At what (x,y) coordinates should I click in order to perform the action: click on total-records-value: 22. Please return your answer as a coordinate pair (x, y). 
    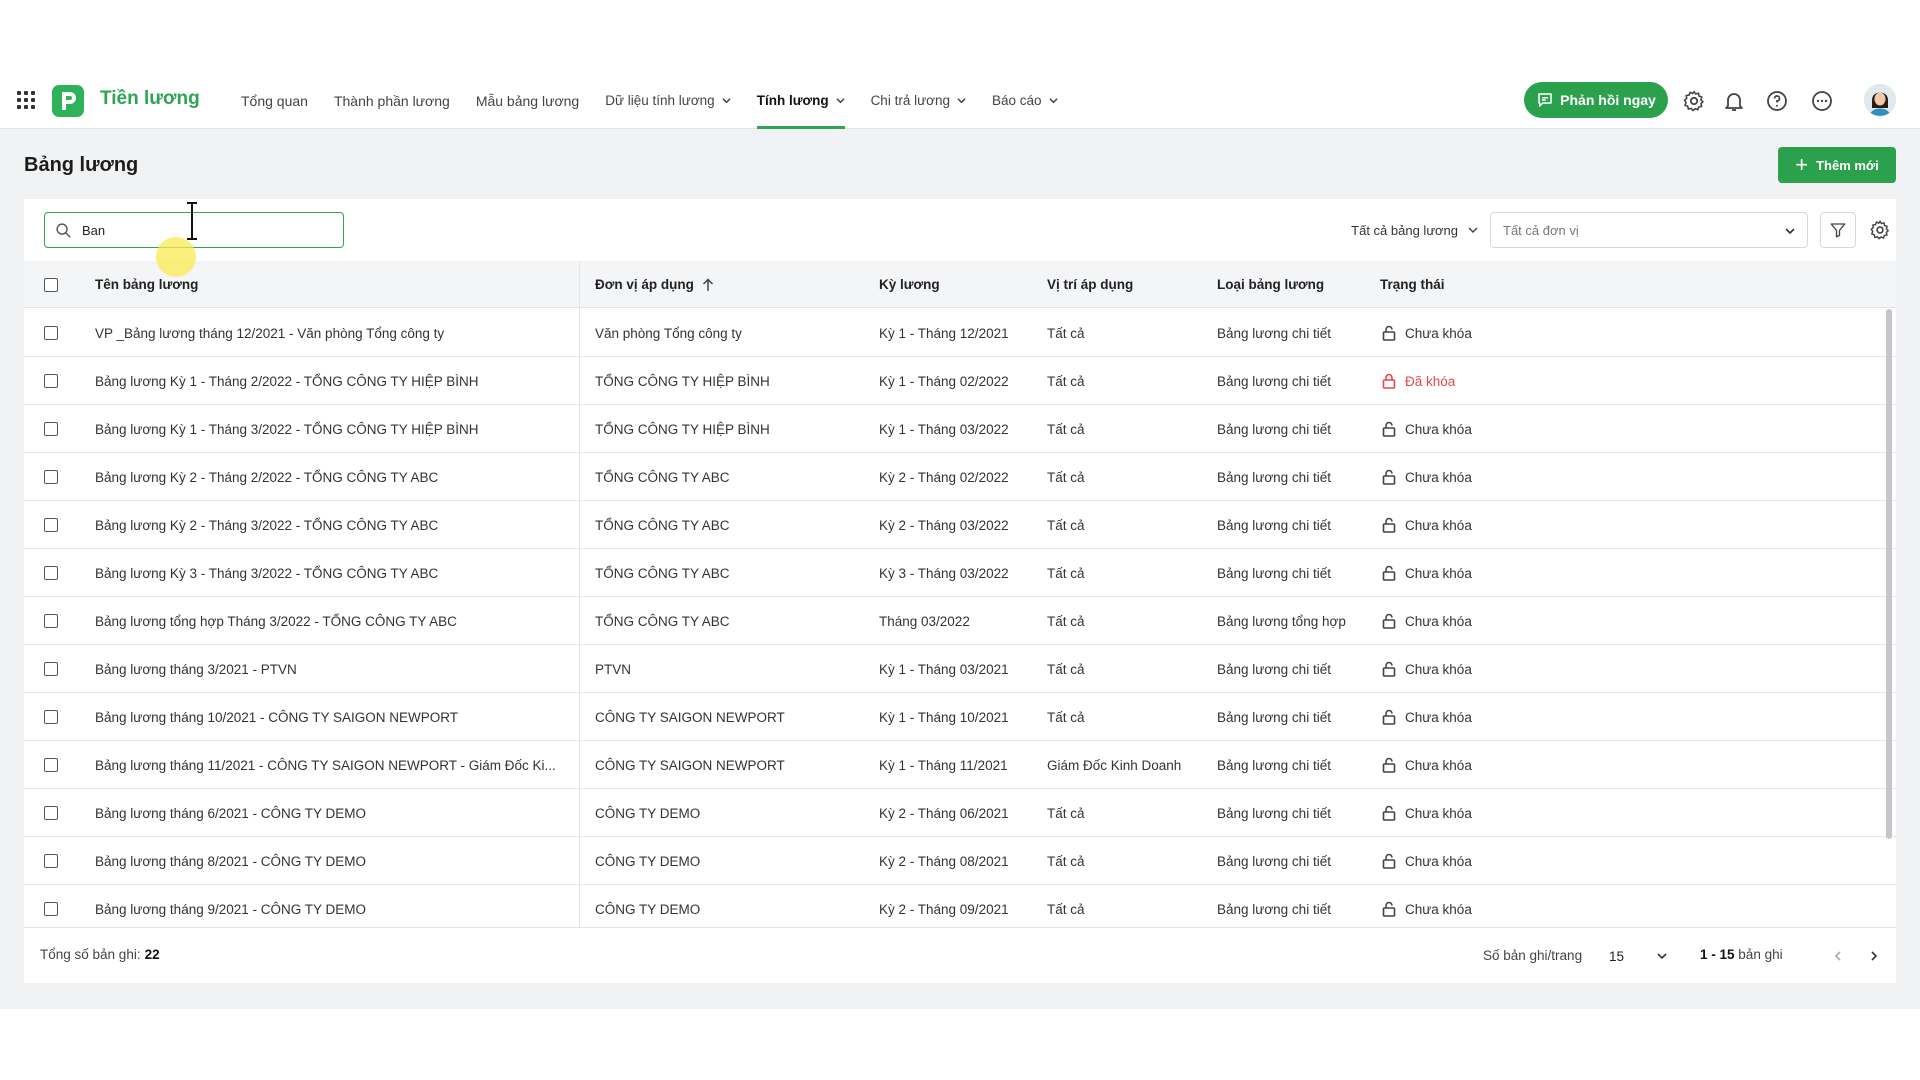
    Looking at the image, I should click on (152, 954).